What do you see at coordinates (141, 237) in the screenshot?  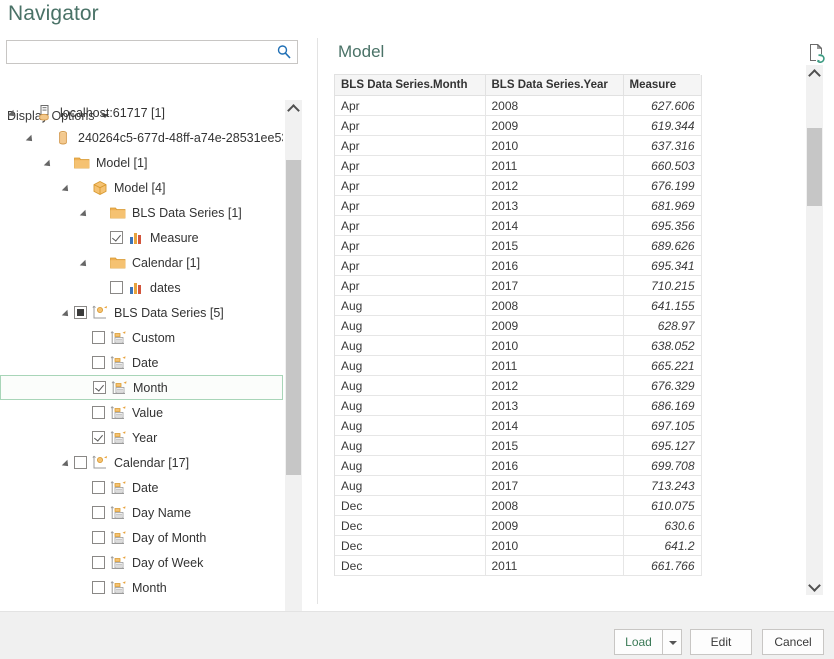 I see `tree-item: Measure` at bounding box center [141, 237].